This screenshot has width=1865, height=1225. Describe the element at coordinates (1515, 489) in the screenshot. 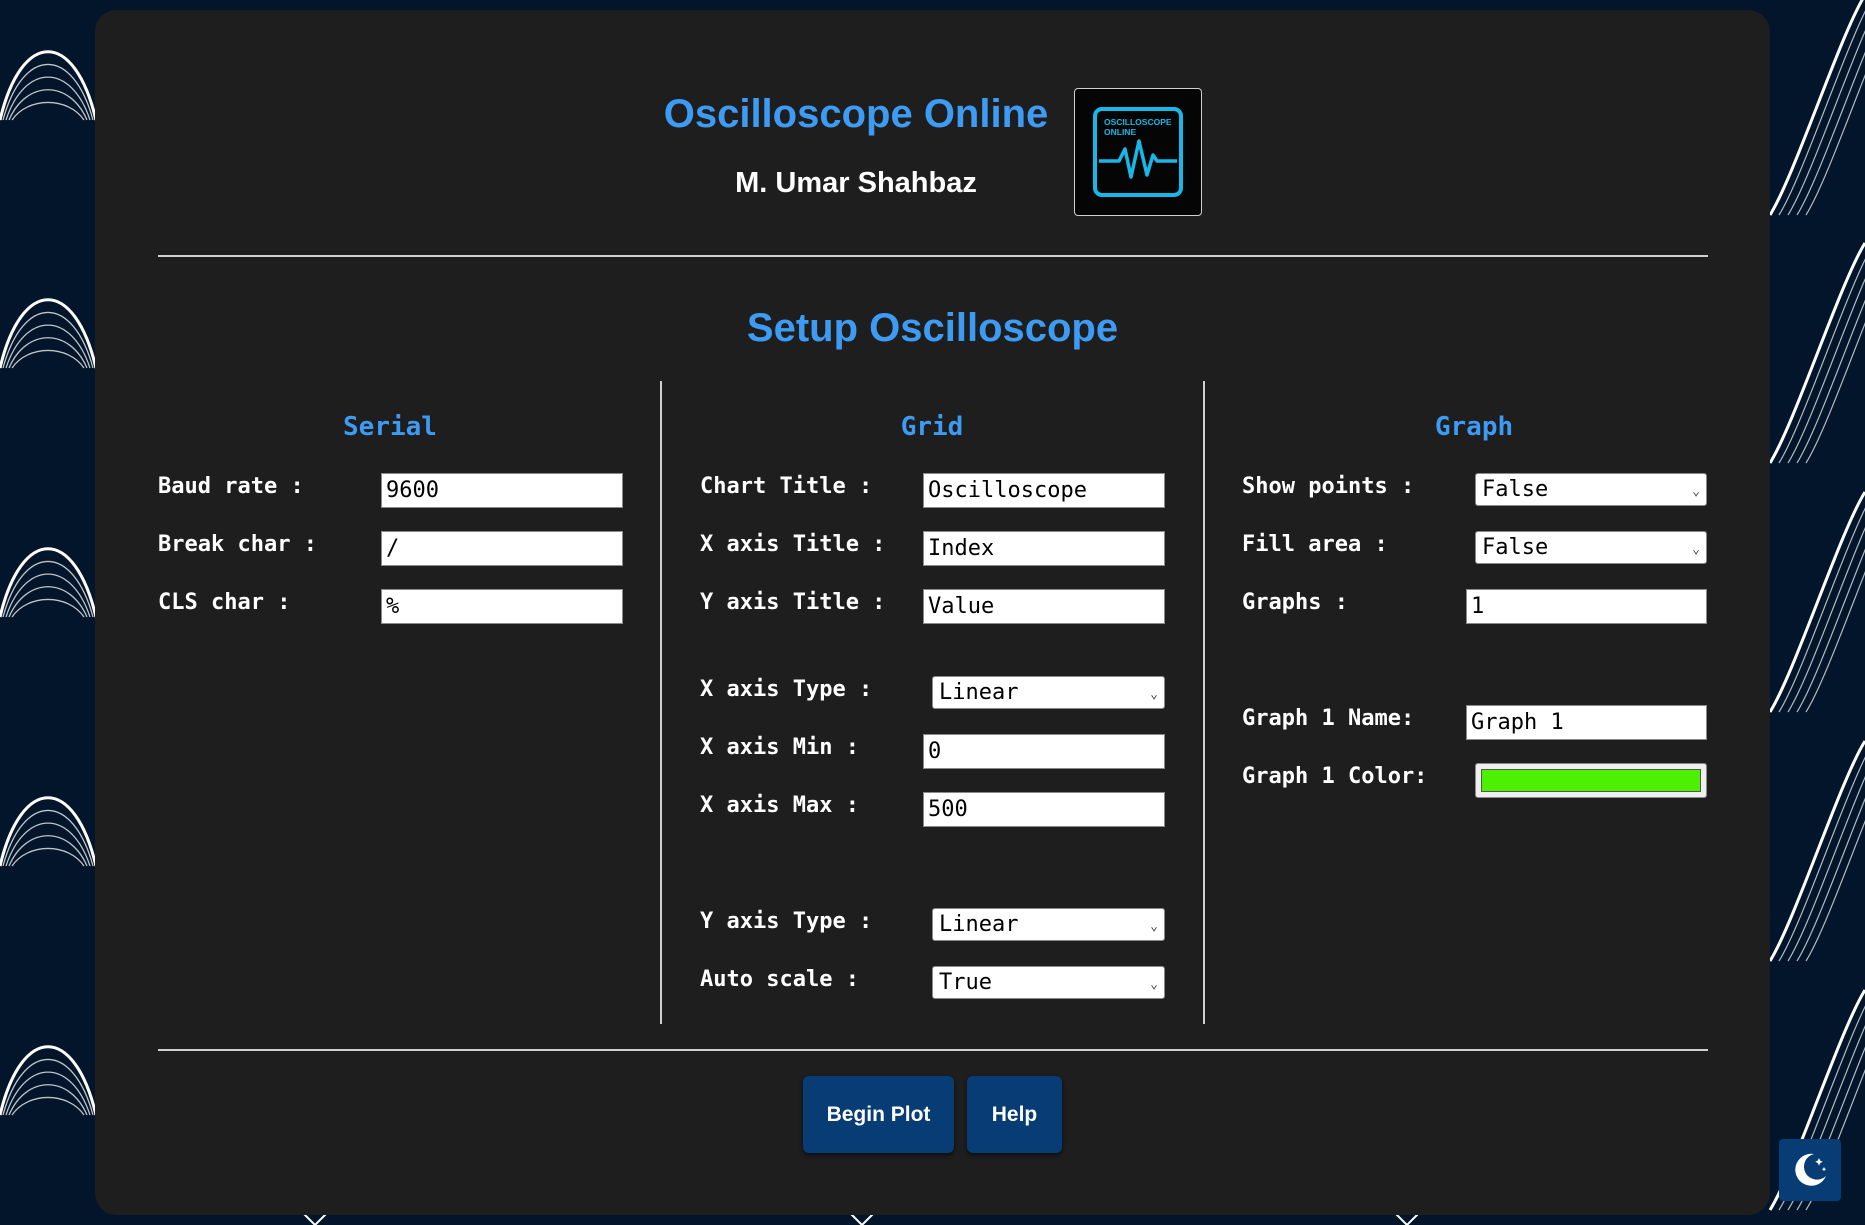

I see `show-points-value: False` at that location.